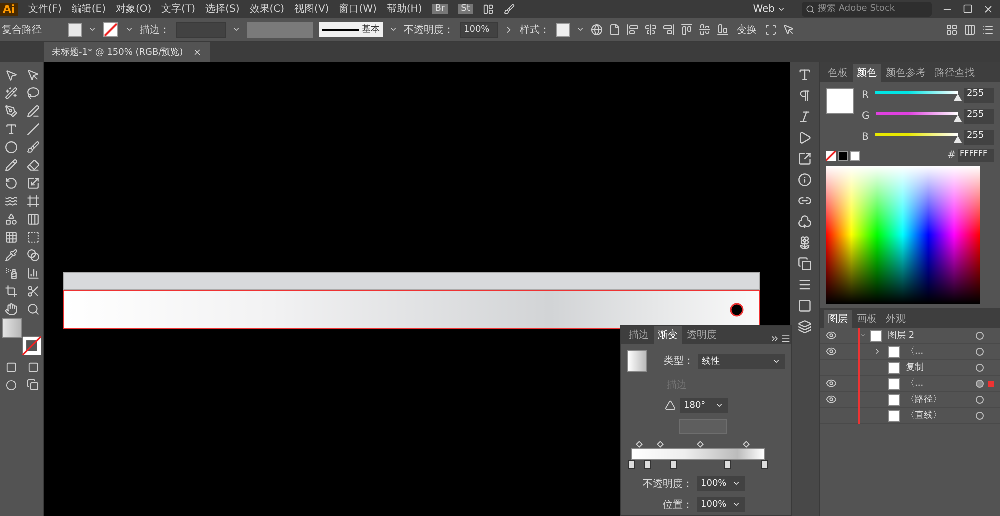  I want to click on stroke-profile-dropdown: 基本, so click(351, 29).